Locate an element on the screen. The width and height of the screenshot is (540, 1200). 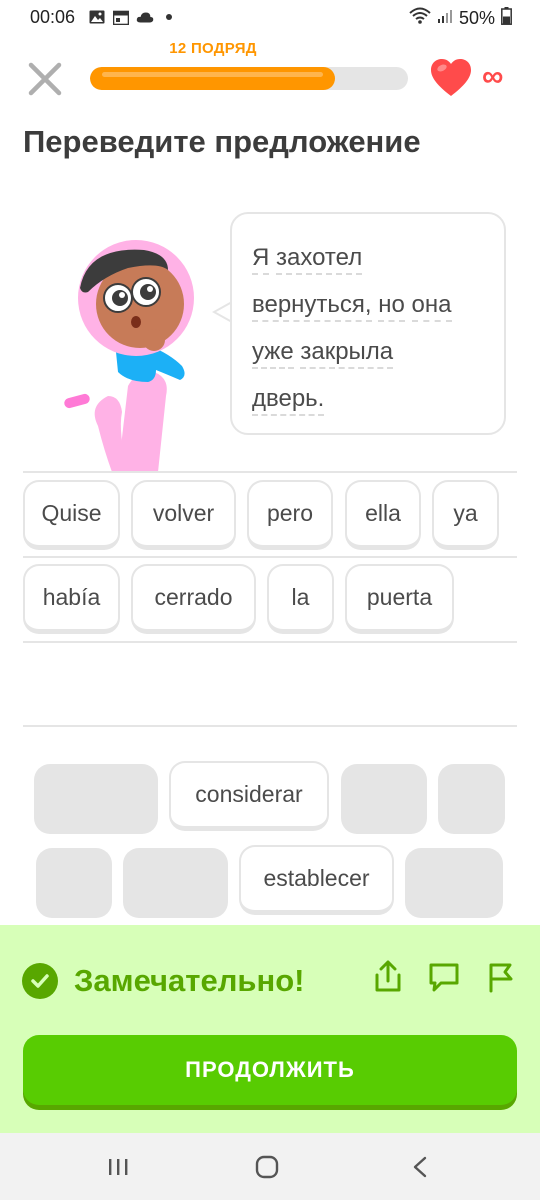
battery-percentage: 50% is located at coordinates (476, 18).